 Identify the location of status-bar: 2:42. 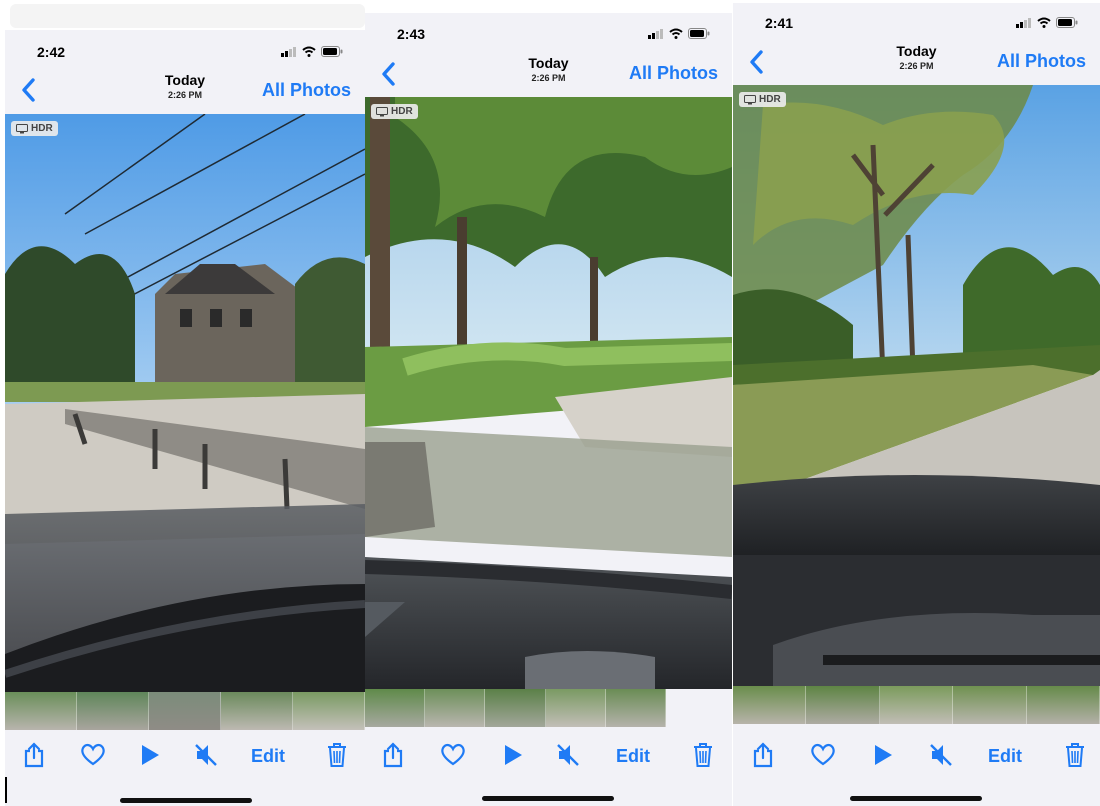
(185, 48).